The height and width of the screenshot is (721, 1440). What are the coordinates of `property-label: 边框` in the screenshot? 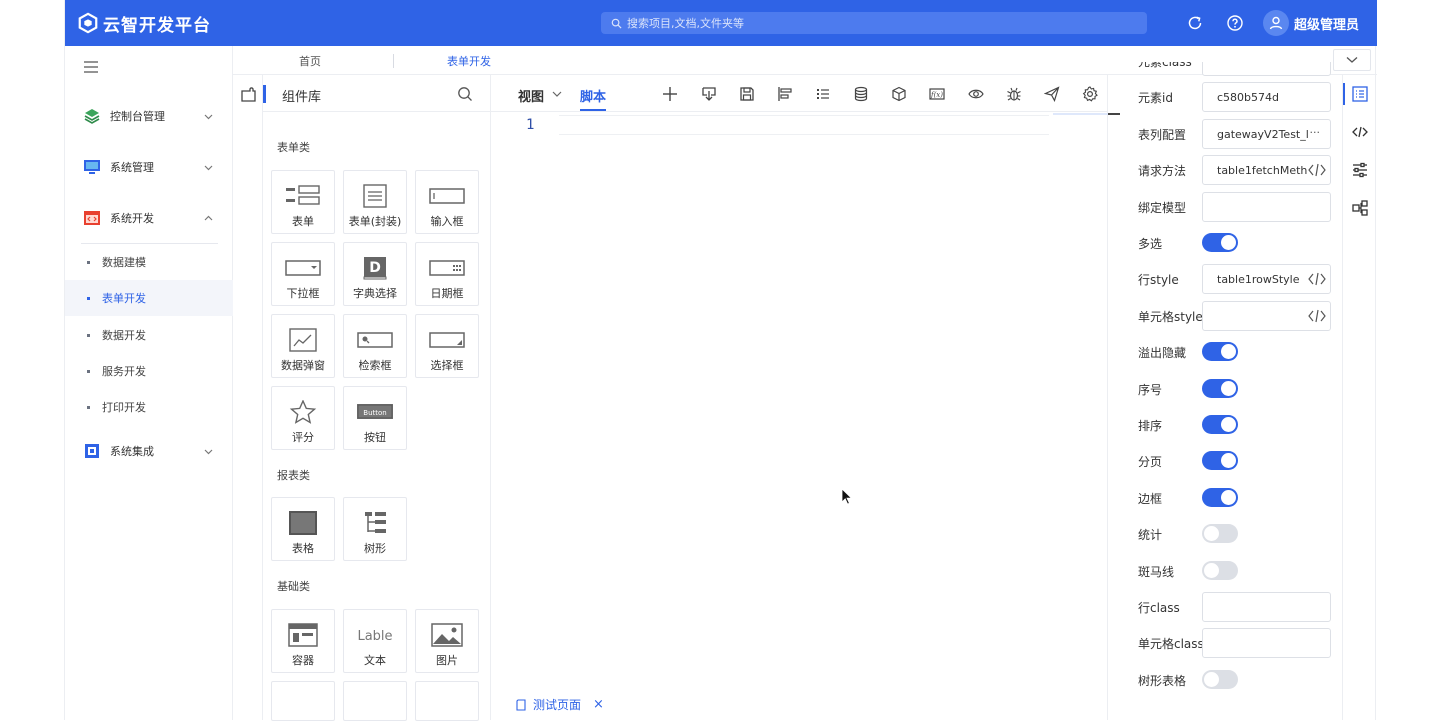 It's located at (1150, 498).